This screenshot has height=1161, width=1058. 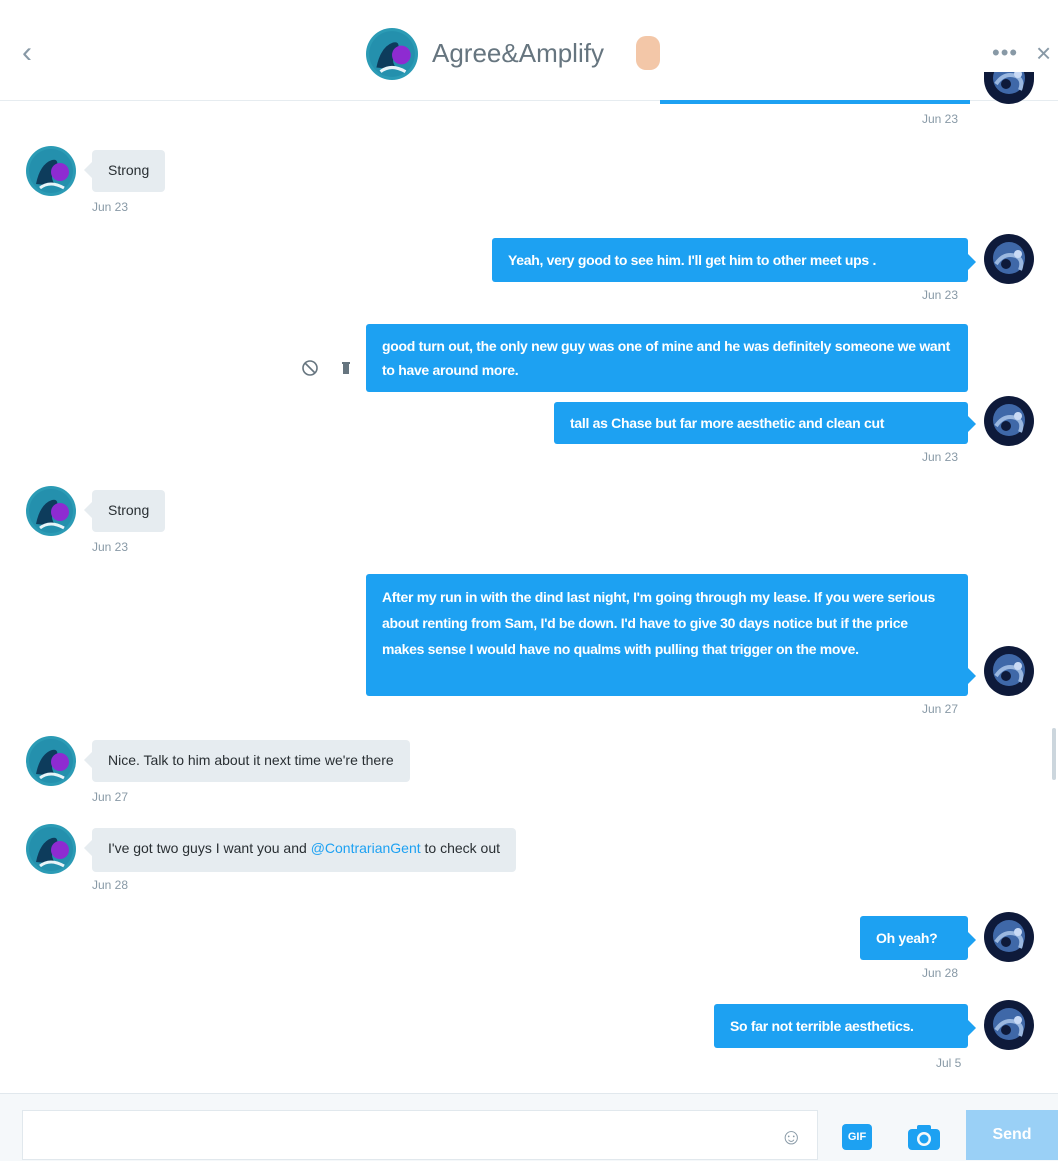 What do you see at coordinates (460, 848) in the screenshot?
I see `message-text: to check out` at bounding box center [460, 848].